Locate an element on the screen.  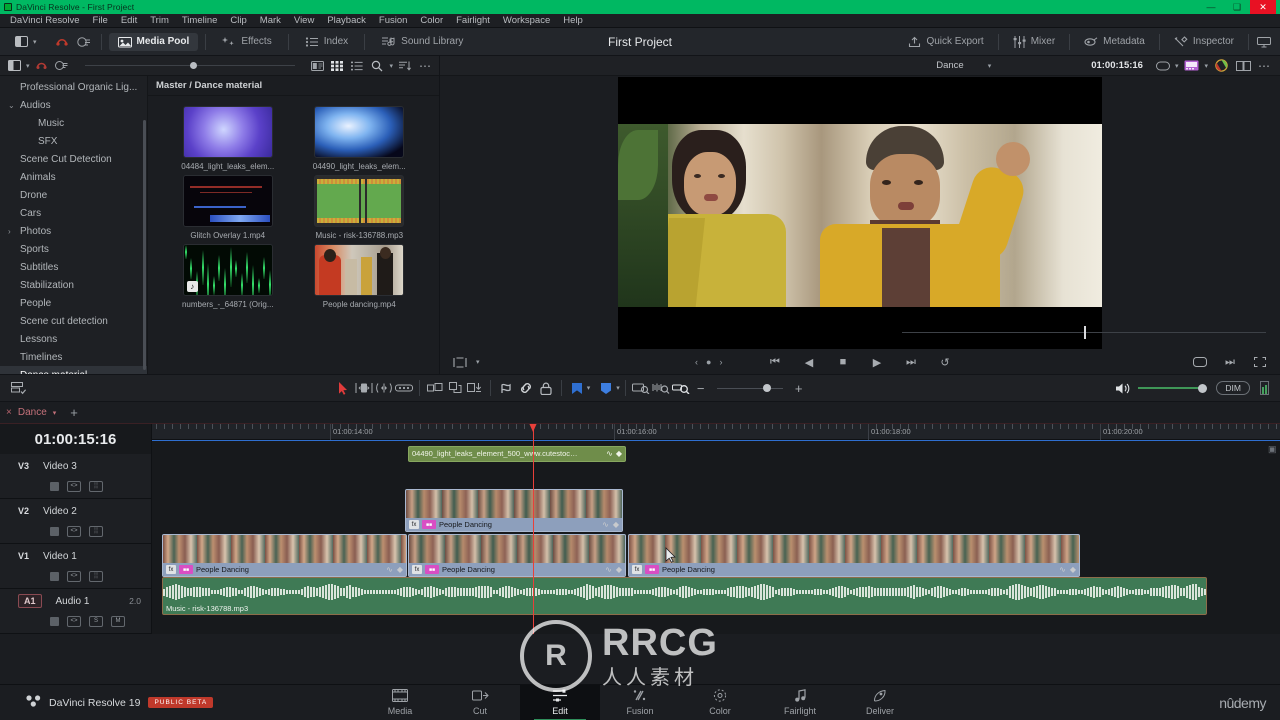
insert-clip-icon is located at coordinates (475, 388).